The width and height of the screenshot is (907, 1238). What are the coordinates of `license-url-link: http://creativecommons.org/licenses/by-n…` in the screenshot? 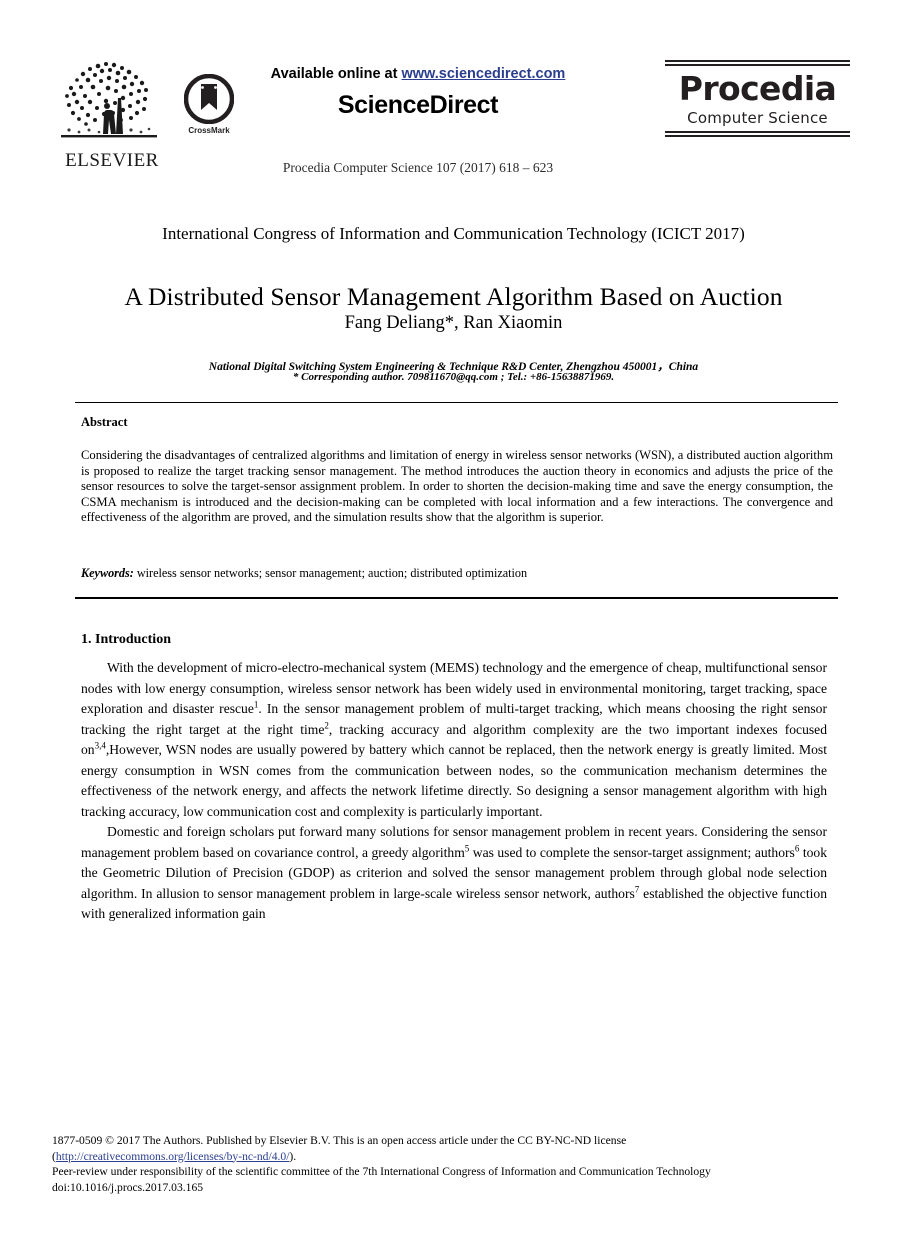 It's located at (173, 1156).